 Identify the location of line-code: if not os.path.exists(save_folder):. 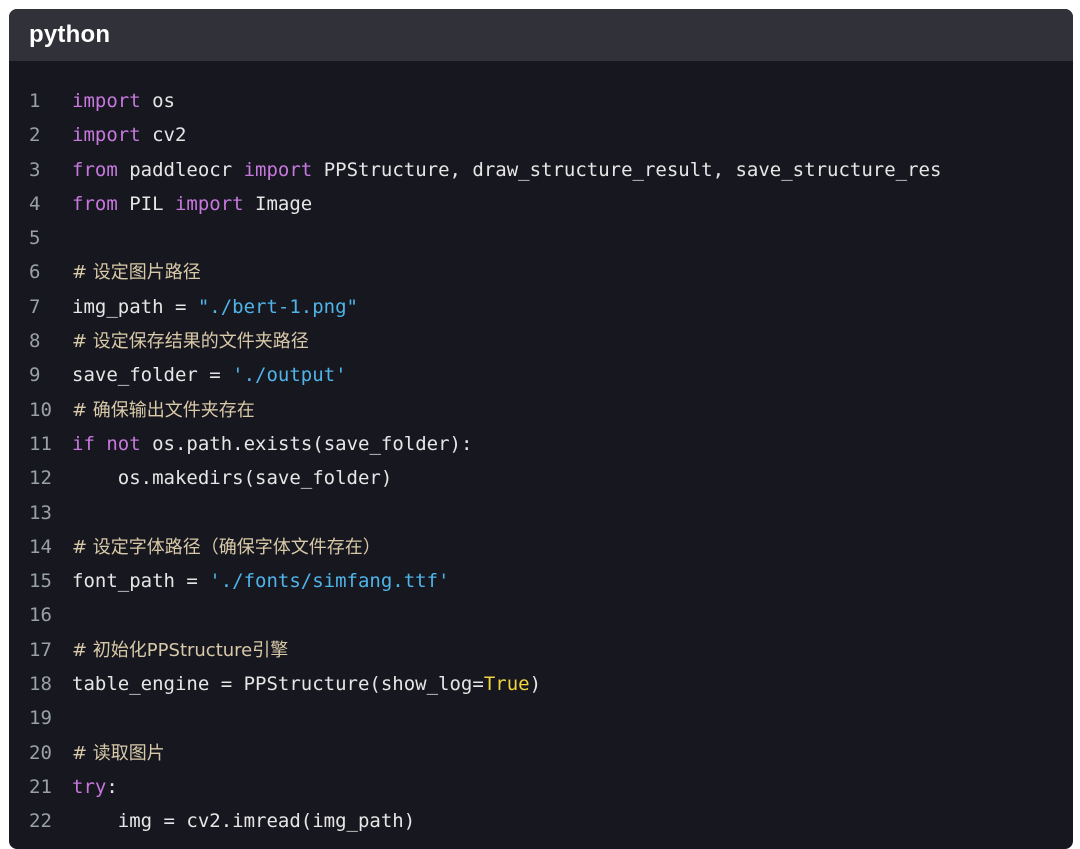
(272, 444).